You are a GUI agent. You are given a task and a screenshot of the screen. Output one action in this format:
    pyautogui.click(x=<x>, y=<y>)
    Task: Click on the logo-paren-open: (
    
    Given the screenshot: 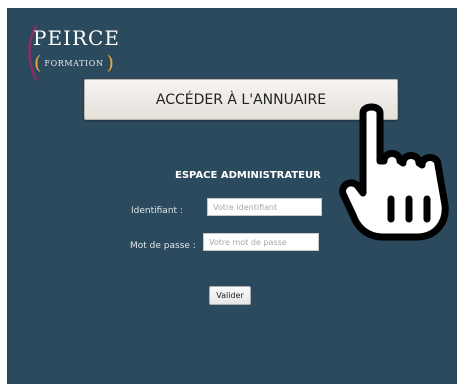 What is the action you would take?
    pyautogui.click(x=38, y=62)
    